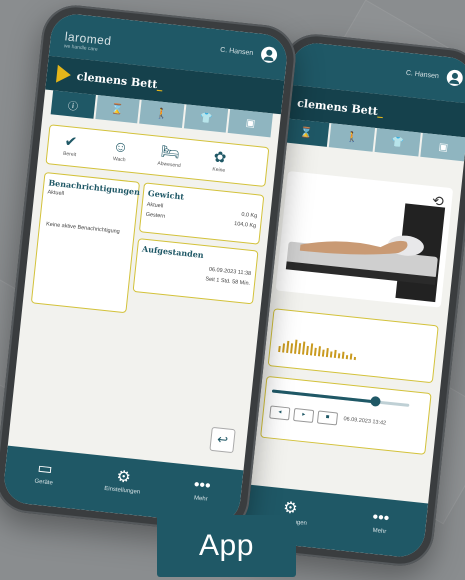  I want to click on slider-knob, so click(375, 401).